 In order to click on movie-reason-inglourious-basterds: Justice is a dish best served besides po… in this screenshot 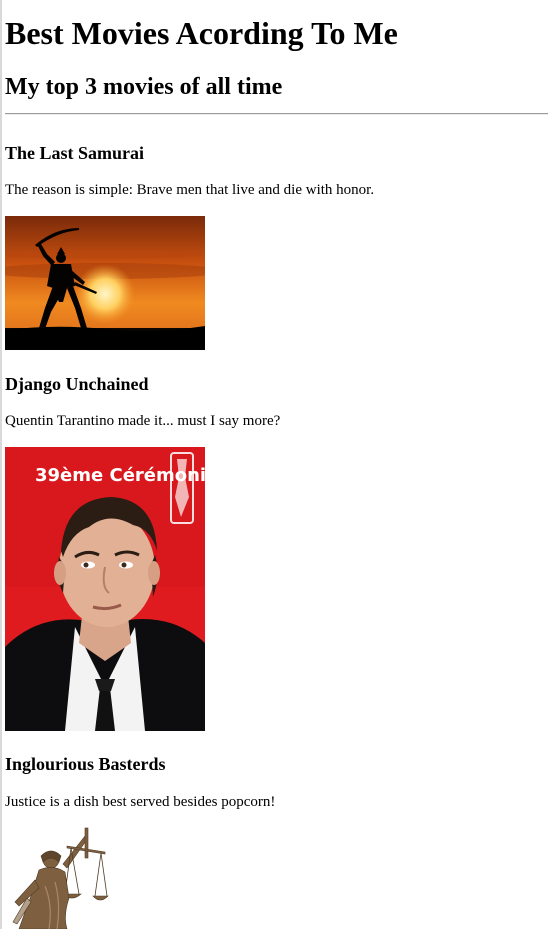, I will do `click(140, 802)`.